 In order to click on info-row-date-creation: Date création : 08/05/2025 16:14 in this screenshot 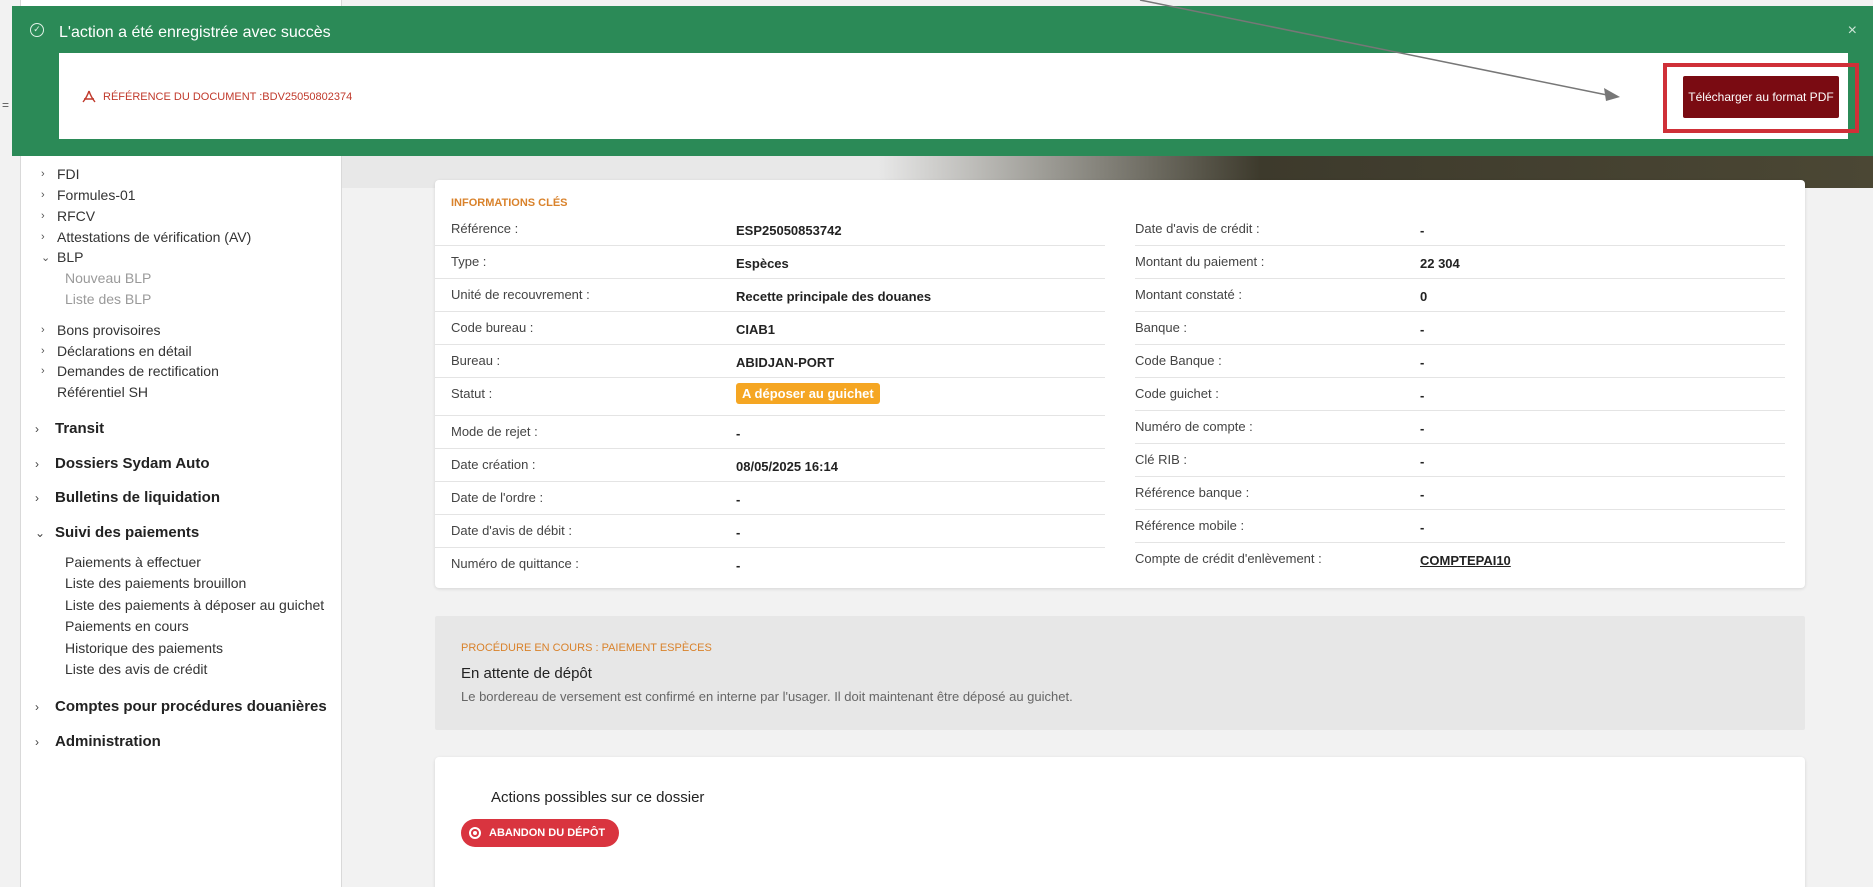, I will do `click(770, 465)`.